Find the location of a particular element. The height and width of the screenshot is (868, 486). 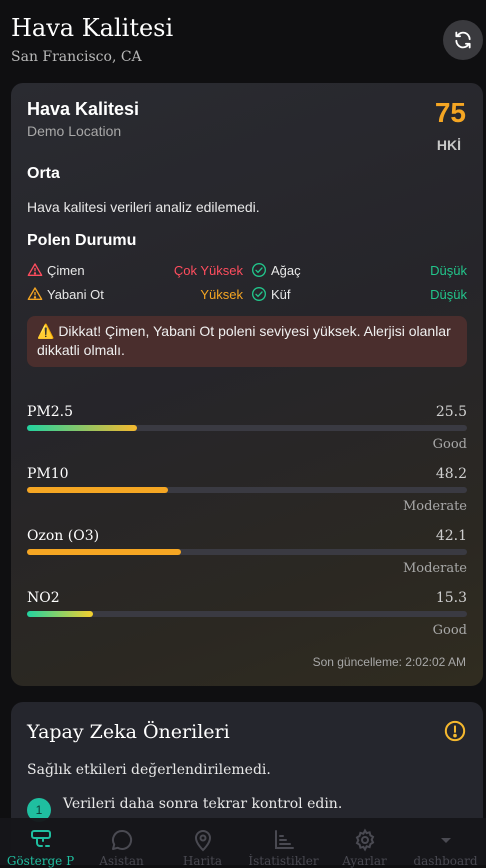

nav-label: Gösterge P is located at coordinates (40, 861).